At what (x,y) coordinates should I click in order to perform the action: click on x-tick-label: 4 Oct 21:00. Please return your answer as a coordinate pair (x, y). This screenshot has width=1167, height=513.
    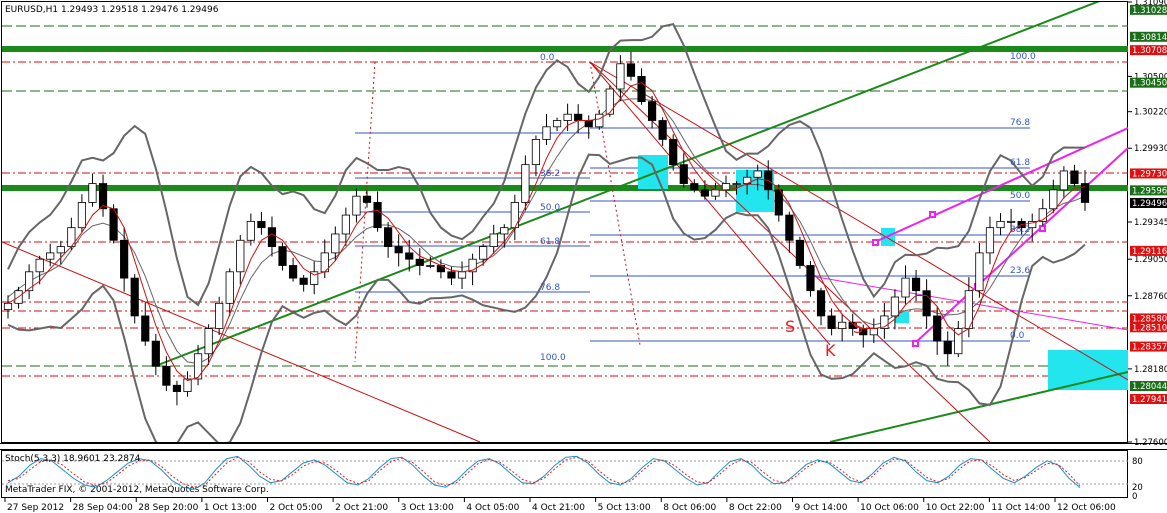
    Looking at the image, I should click on (558, 508).